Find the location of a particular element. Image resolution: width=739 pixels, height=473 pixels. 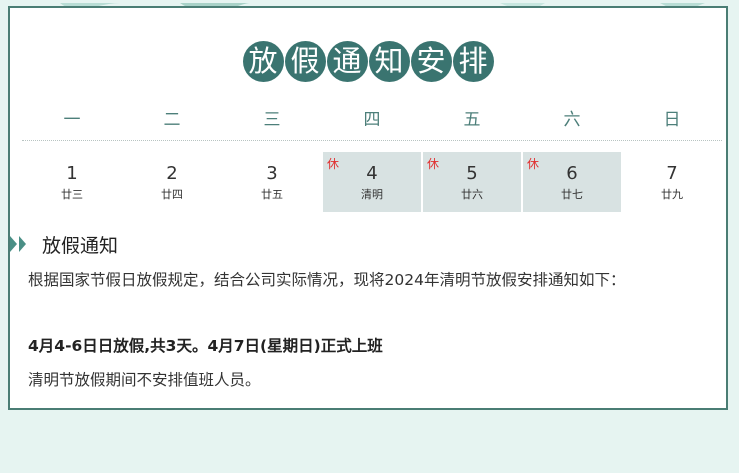

lunar-date: 廿四 is located at coordinates (172, 194).